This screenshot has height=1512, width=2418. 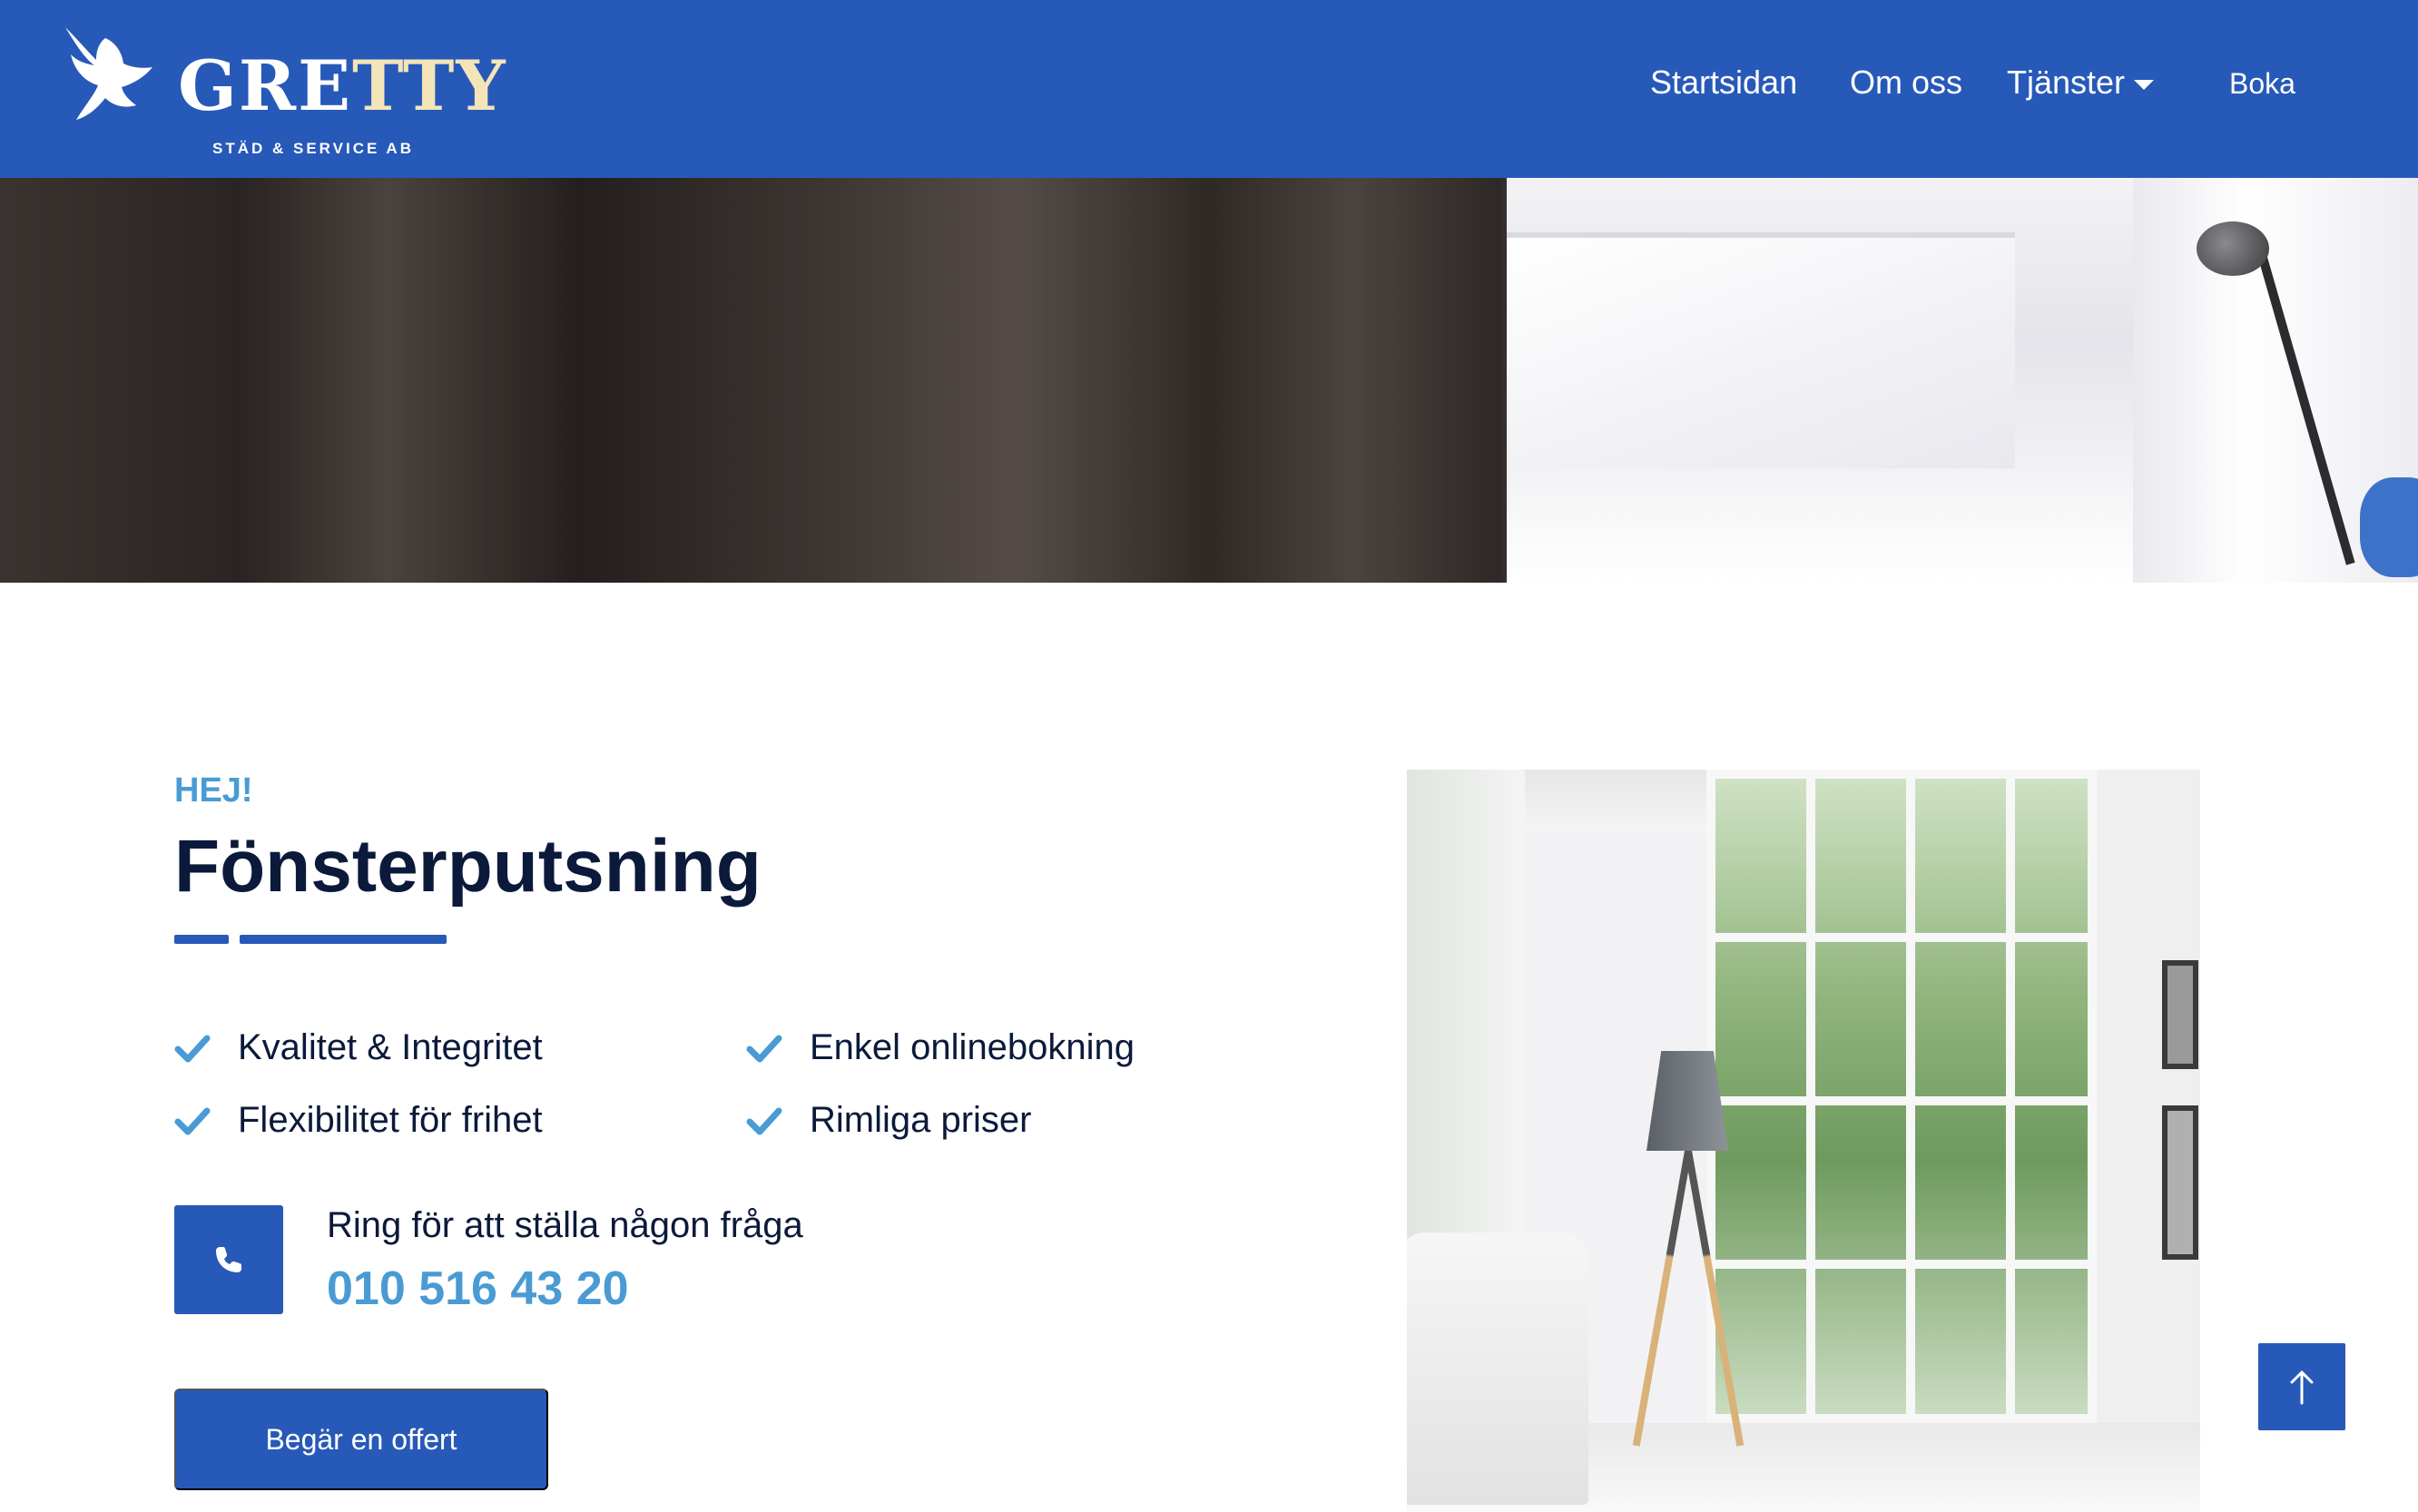 What do you see at coordinates (565, 1225) in the screenshot?
I see `call-label: Ring för att ställa någon fråga` at bounding box center [565, 1225].